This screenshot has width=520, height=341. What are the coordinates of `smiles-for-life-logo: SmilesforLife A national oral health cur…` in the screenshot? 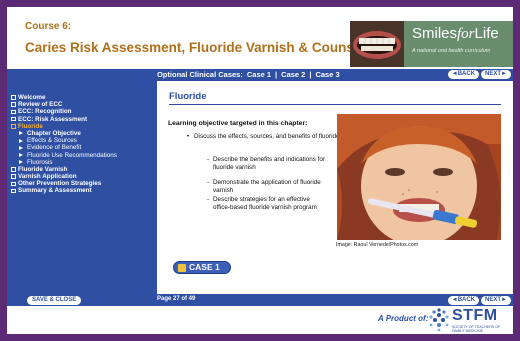 It's located at (431, 44).